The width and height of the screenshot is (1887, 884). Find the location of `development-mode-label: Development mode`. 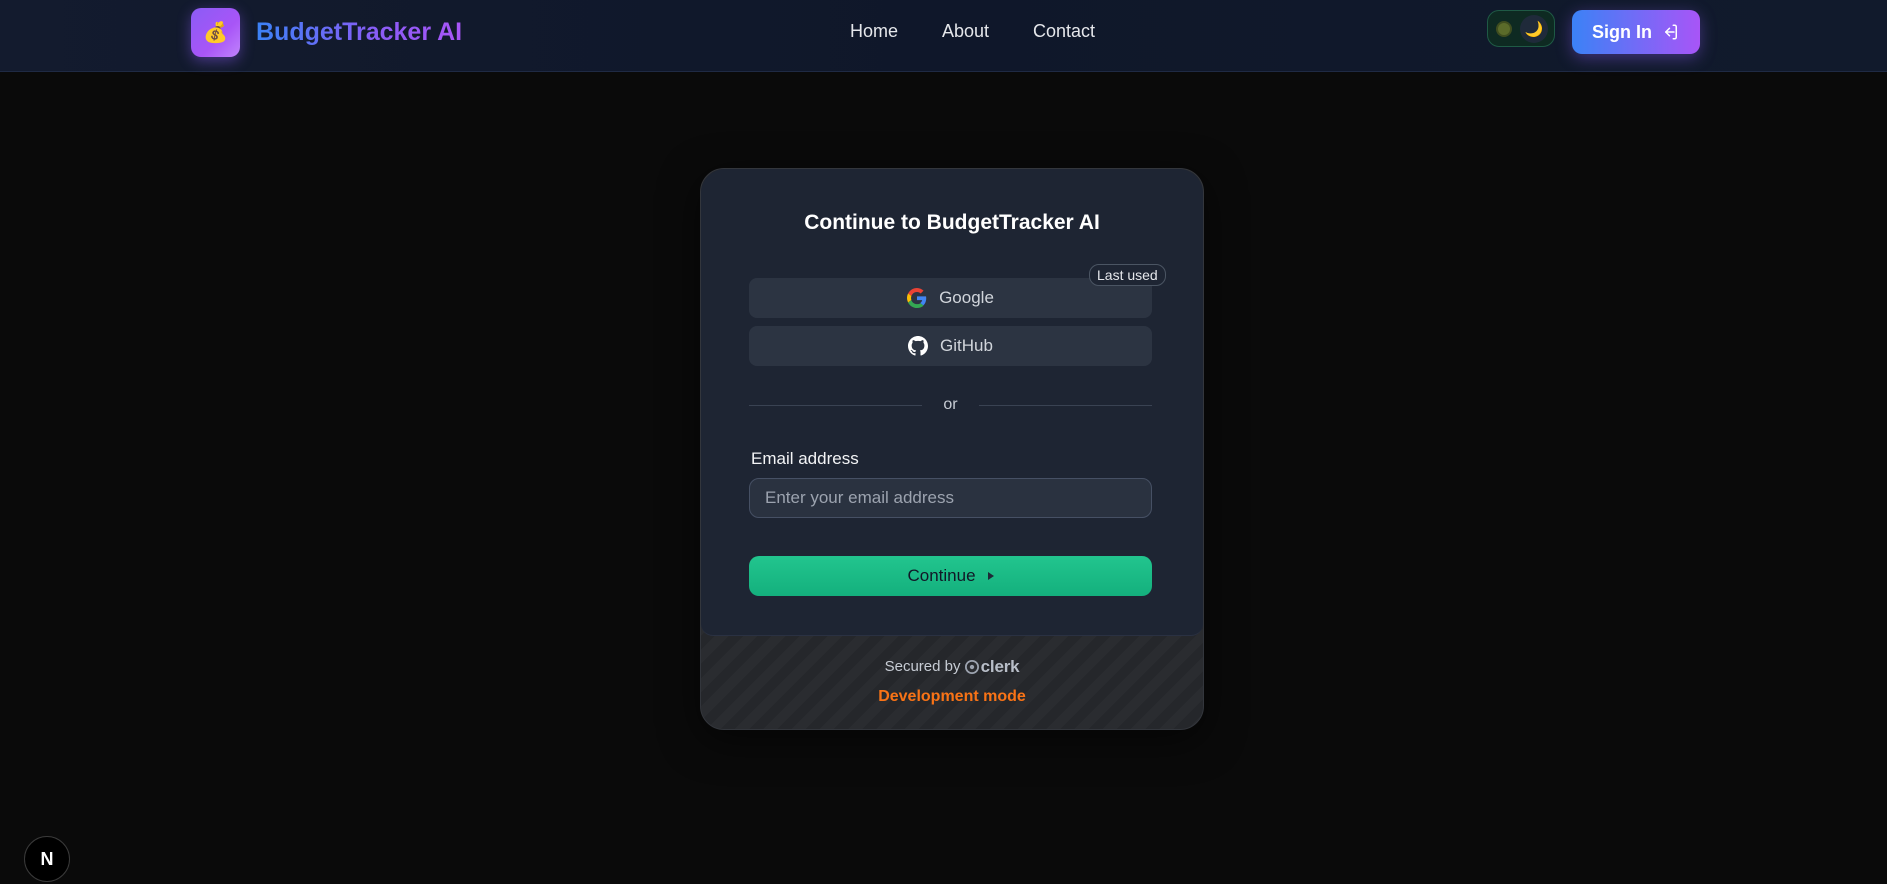

development-mode-label: Development mode is located at coordinates (952, 696).